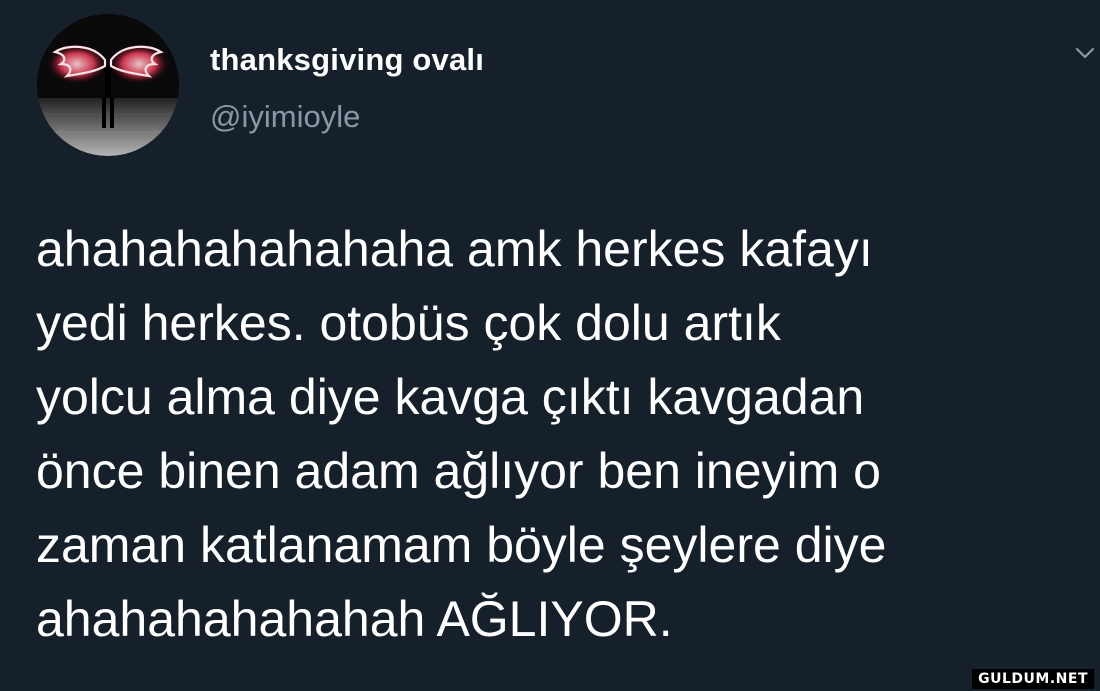 This screenshot has height=691, width=1100. I want to click on user-avatar, so click(108, 85).